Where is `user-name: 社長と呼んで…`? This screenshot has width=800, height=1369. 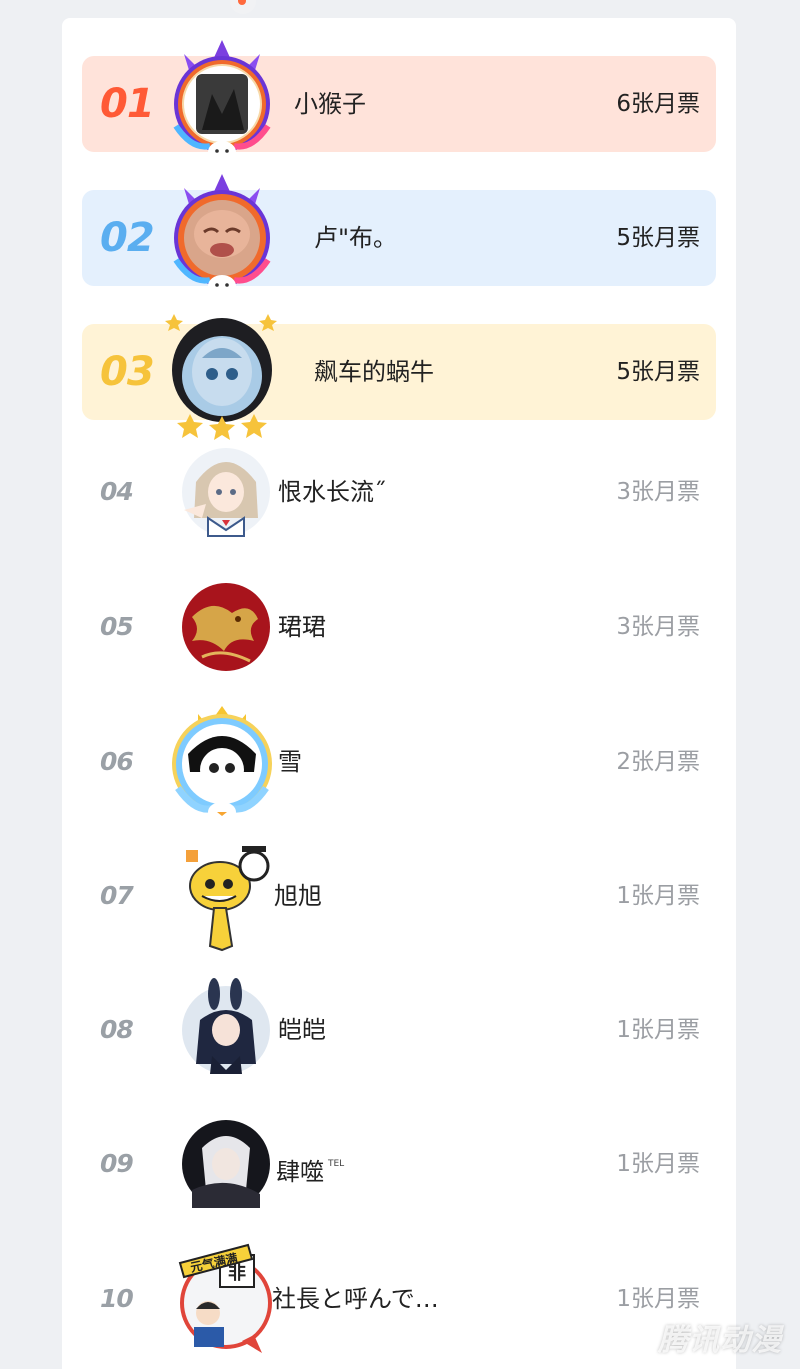
user-name: 社長と呼んで… is located at coordinates (355, 1299).